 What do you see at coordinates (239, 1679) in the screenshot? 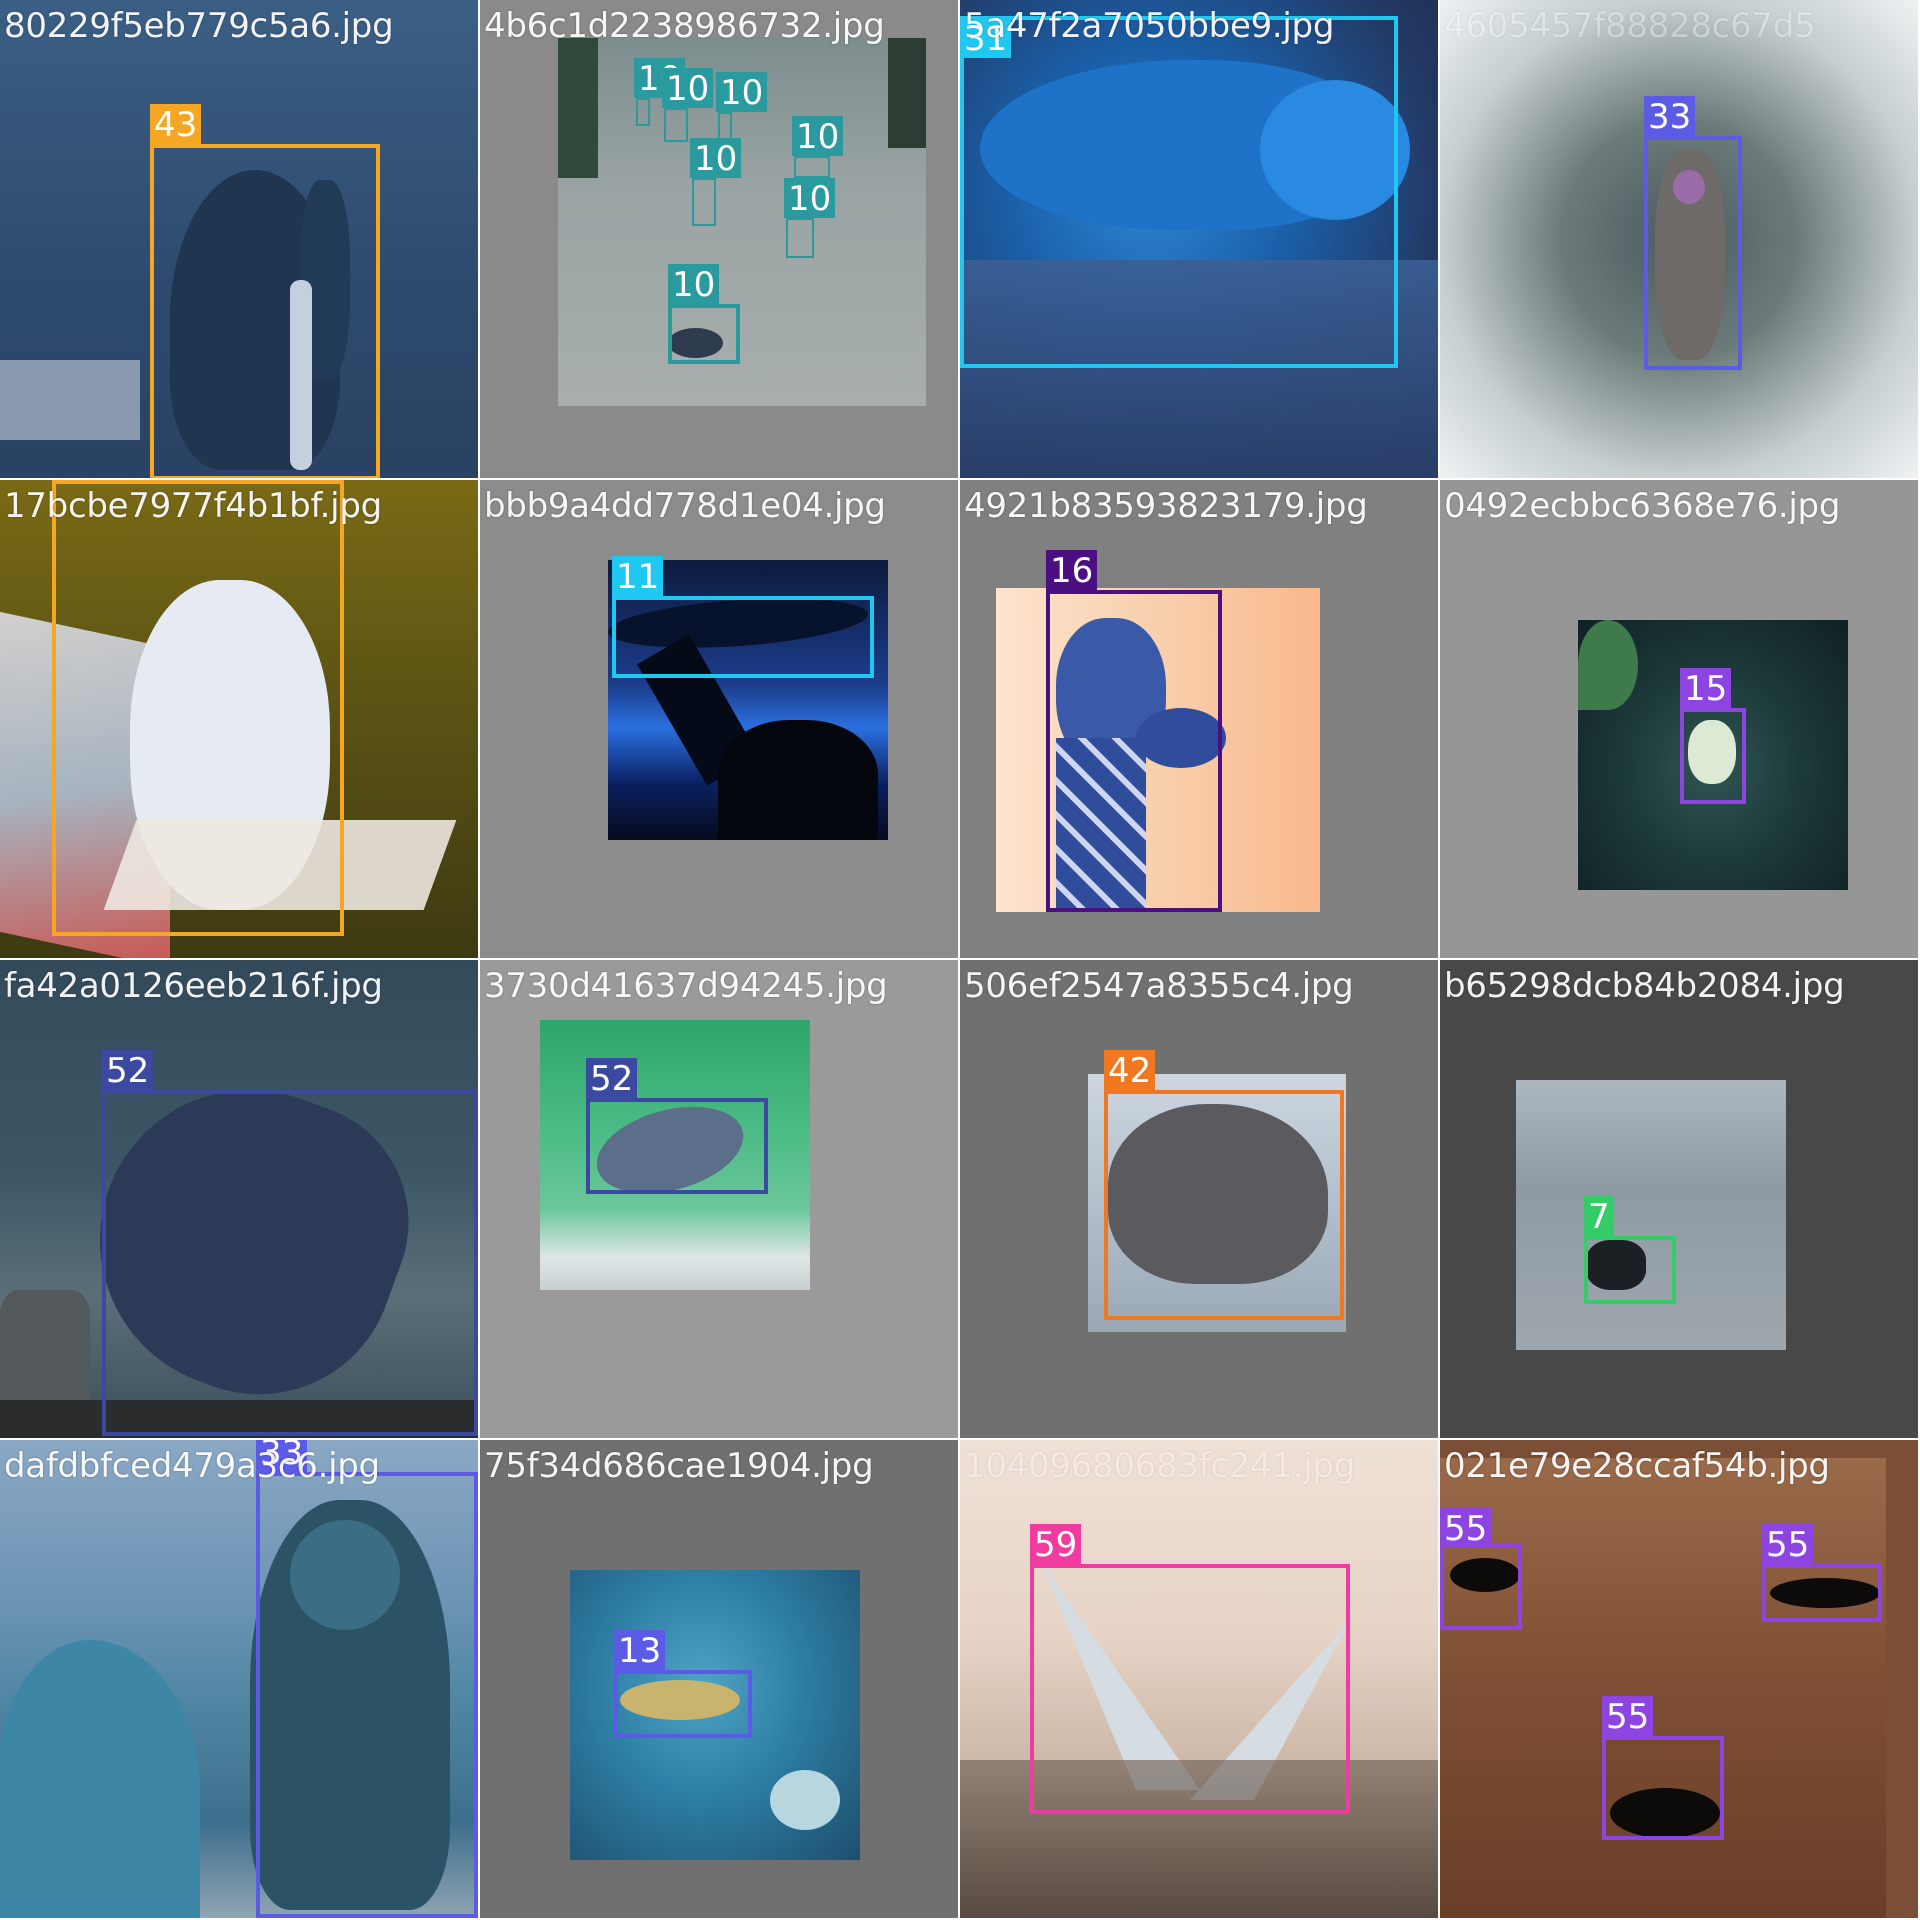
I see `mosaic-tile: dafdbfced479a3c6.jpg 33` at bounding box center [239, 1679].